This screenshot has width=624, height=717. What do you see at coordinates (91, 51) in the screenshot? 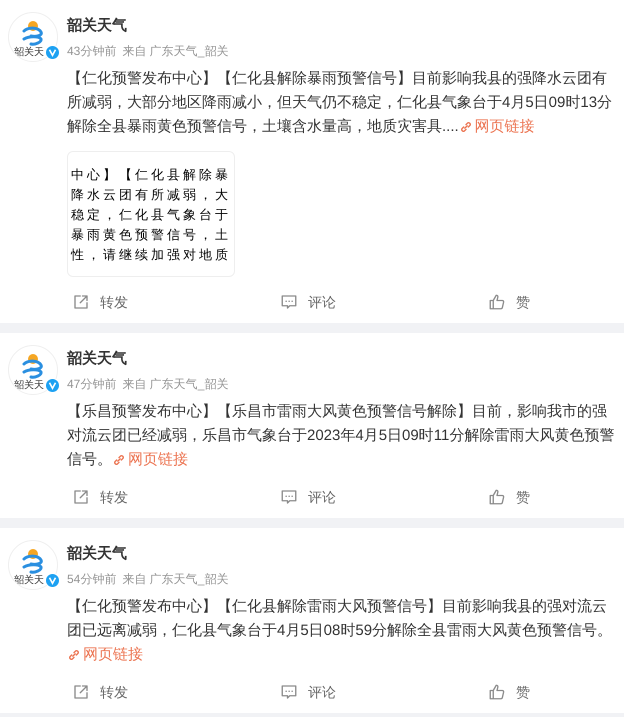
I see `post-time: 43分钟前` at bounding box center [91, 51].